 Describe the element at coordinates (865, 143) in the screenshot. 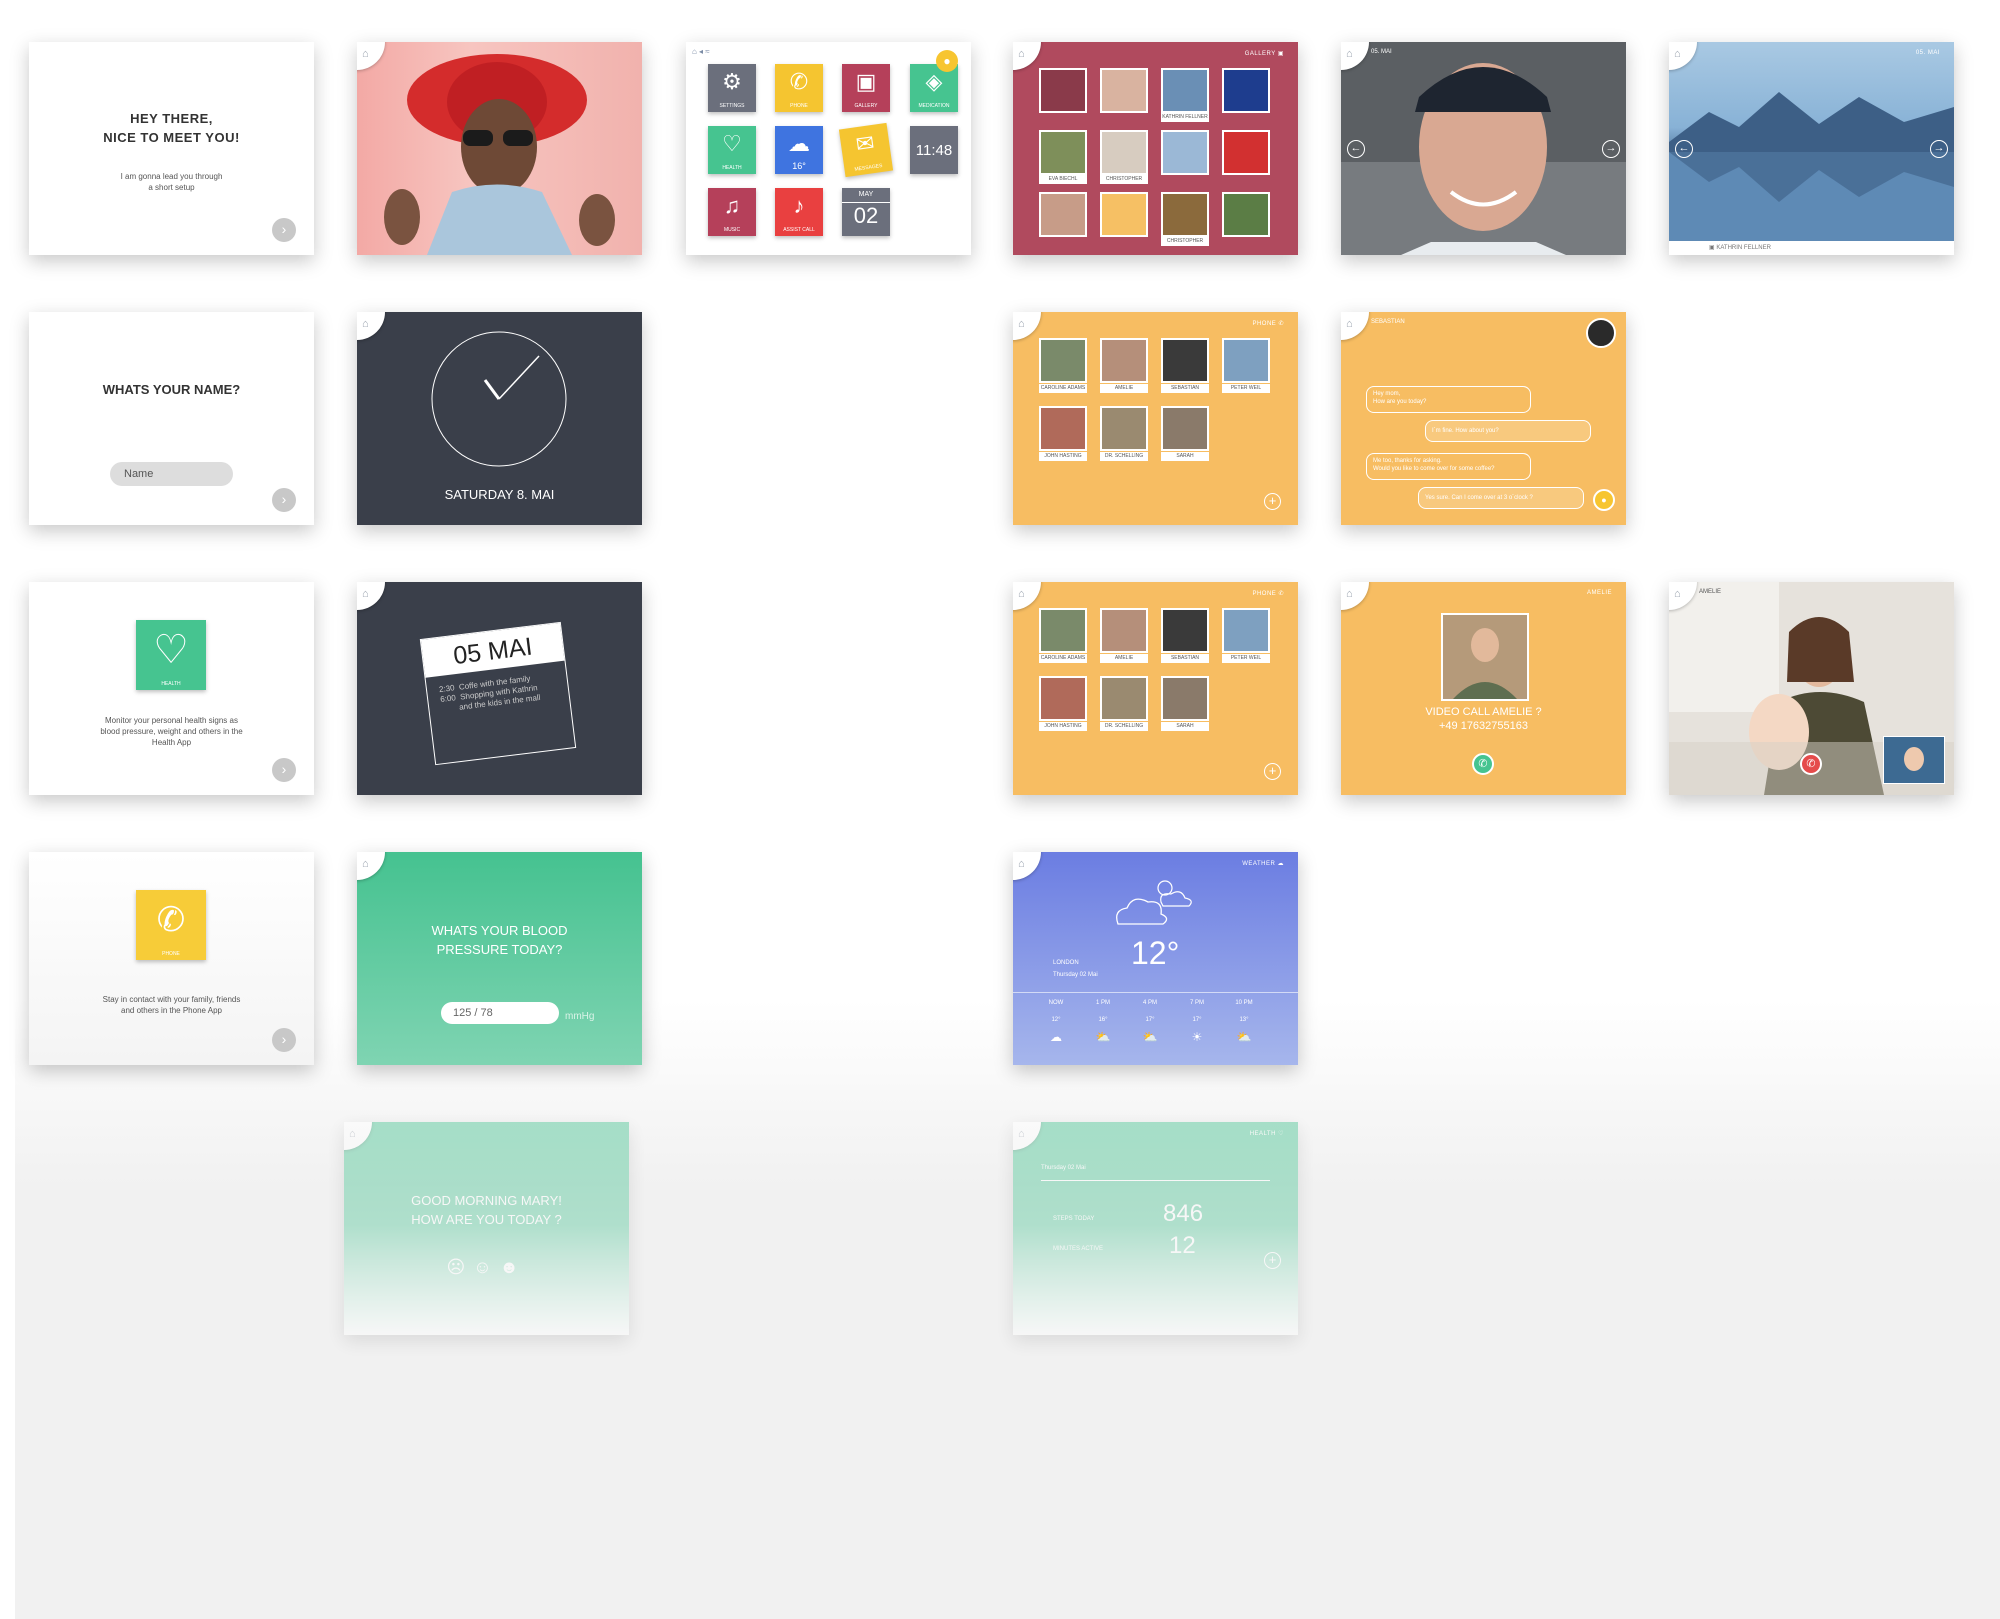

I see `mail-icon: ✉` at that location.